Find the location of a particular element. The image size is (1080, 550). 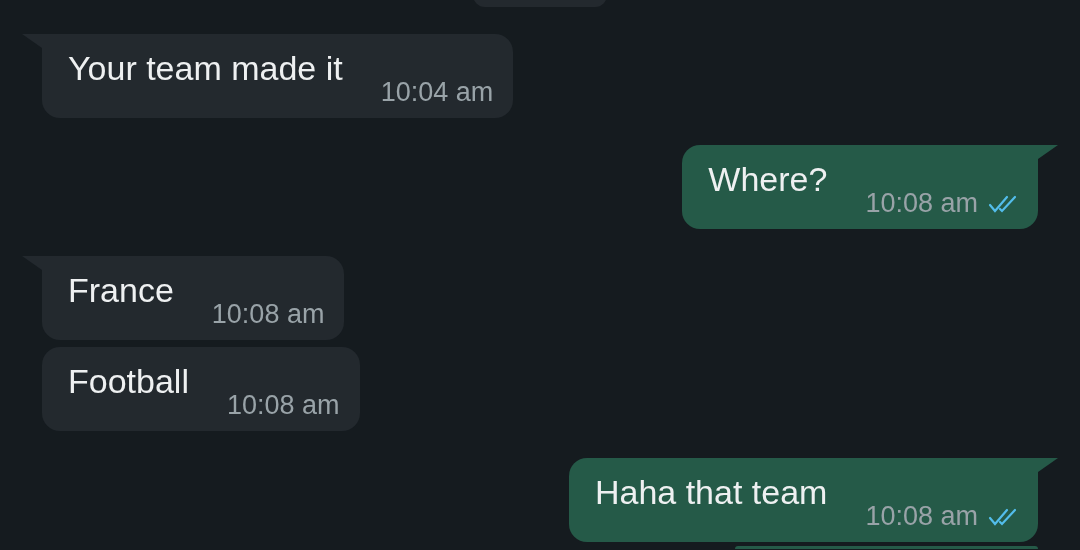

message-text: Haha that team is located at coordinates (711, 492).